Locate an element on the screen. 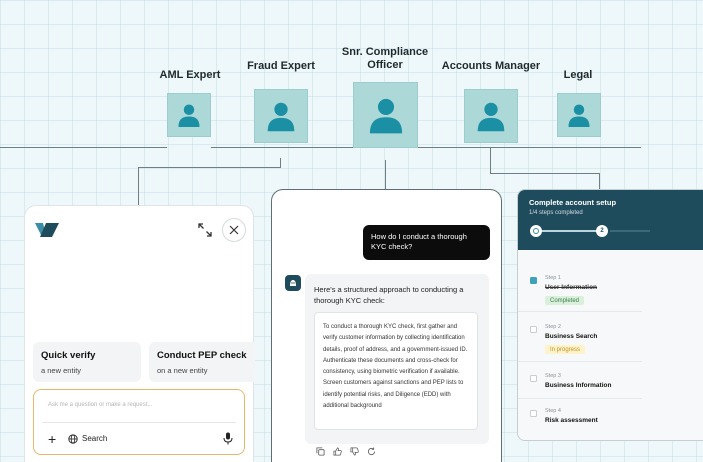 The width and height of the screenshot is (703, 462). thumbs-up-icon is located at coordinates (337, 451).